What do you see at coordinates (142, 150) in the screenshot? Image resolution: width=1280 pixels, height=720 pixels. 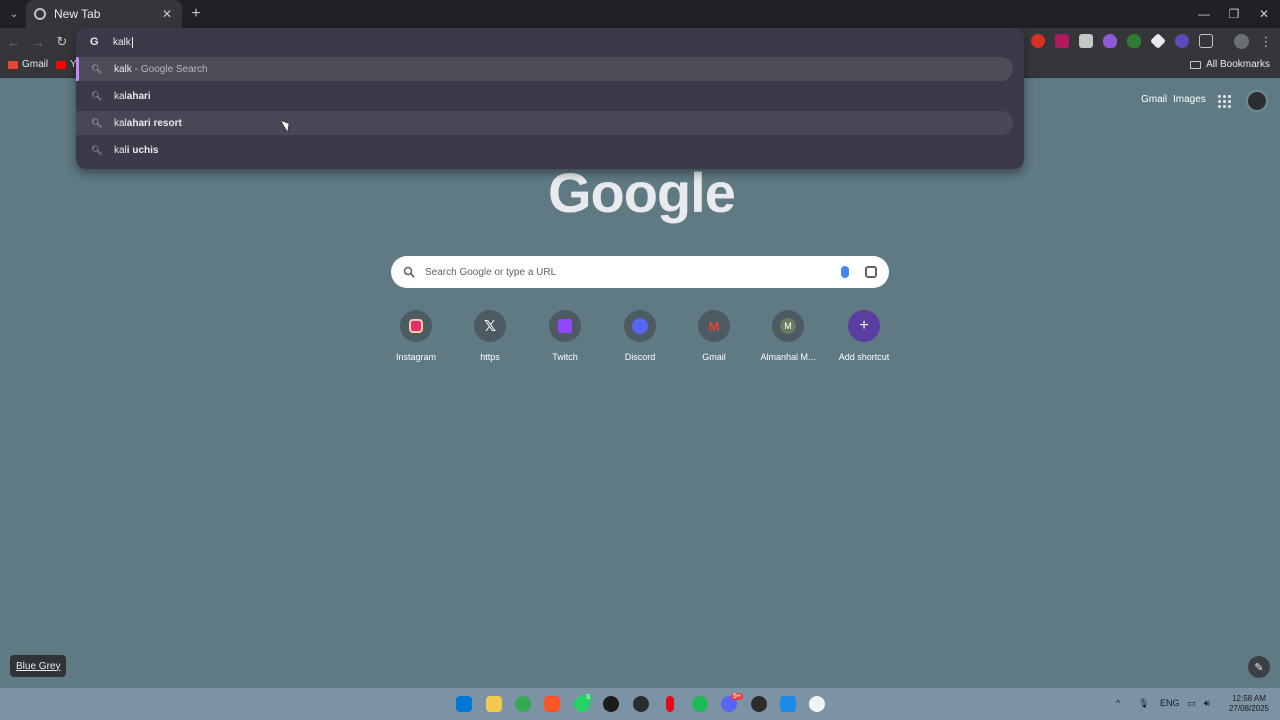 I see `suggestion-completion: i uchis` at bounding box center [142, 150].